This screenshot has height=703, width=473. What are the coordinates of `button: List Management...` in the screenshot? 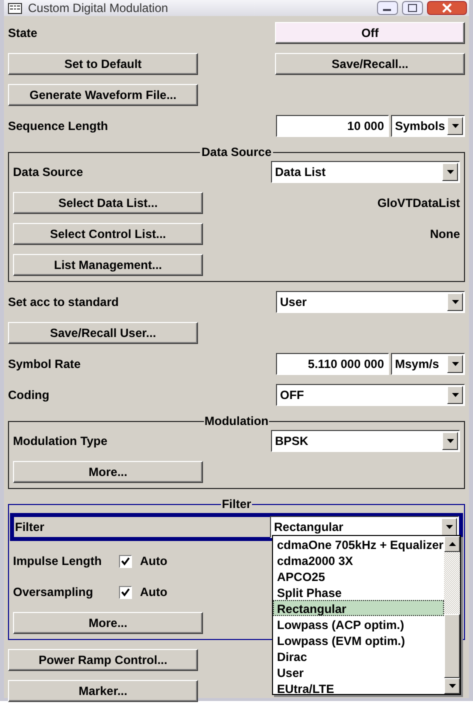 It's located at (108, 265).